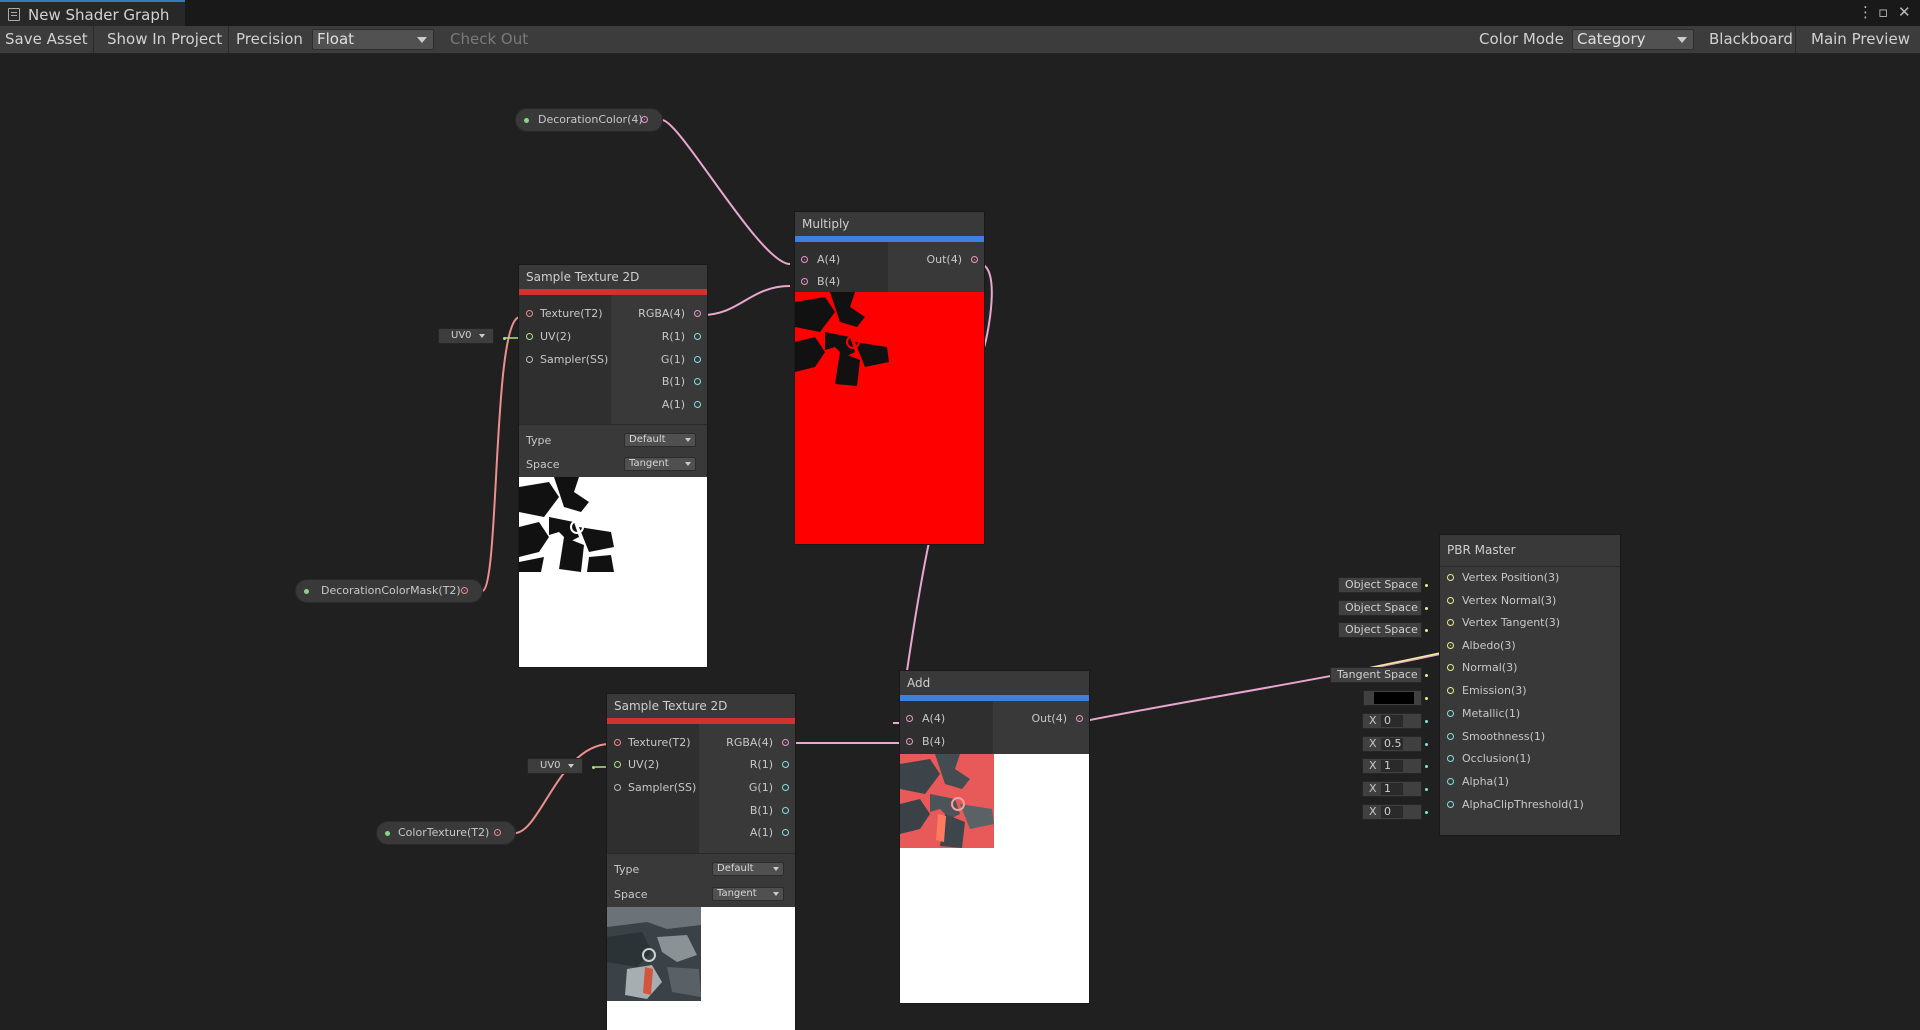  Describe the element at coordinates (1450, 577) in the screenshot. I see `vertex-position-port` at that location.